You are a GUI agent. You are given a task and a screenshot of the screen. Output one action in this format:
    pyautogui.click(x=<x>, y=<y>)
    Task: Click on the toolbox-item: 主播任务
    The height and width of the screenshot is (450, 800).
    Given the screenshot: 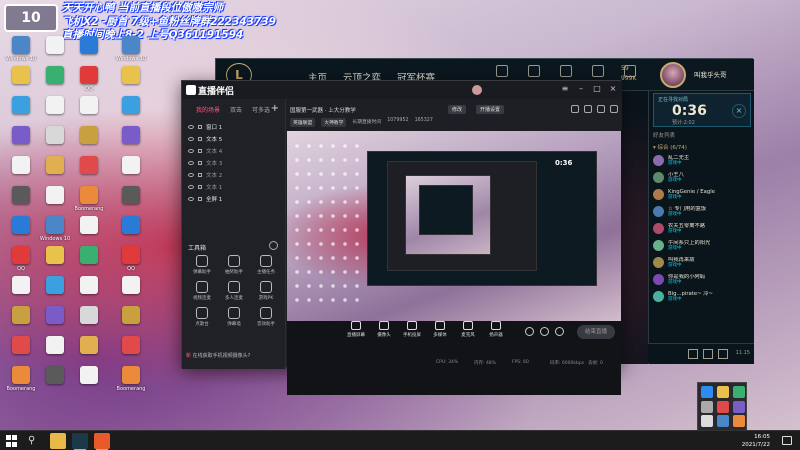 What is the action you would take?
    pyautogui.click(x=266, y=265)
    